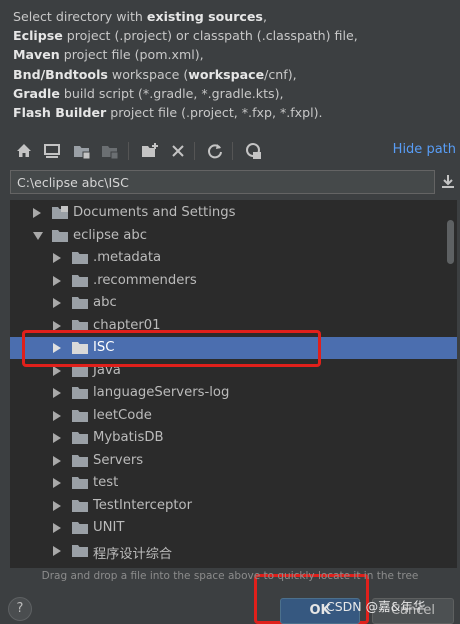 The height and width of the screenshot is (624, 460). What do you see at coordinates (448, 181) in the screenshot?
I see `download-icon` at bounding box center [448, 181].